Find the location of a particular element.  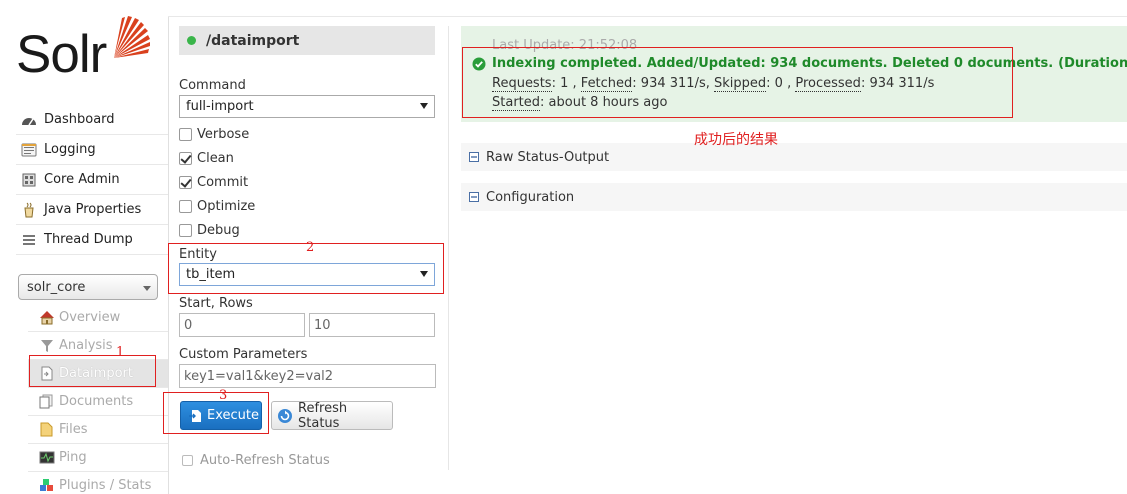

core-item-label: Ping is located at coordinates (73, 457).